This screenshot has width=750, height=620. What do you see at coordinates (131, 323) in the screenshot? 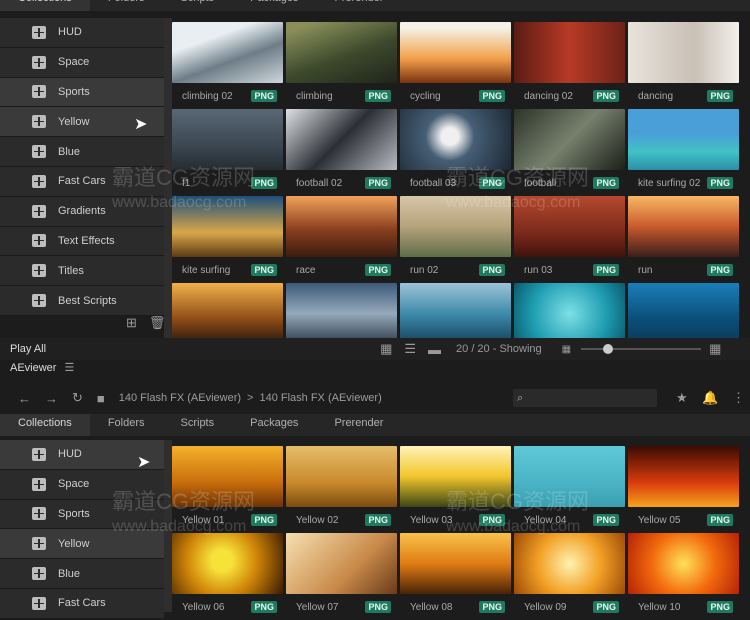
I see `add-collection-icon: ⊞` at bounding box center [131, 323].